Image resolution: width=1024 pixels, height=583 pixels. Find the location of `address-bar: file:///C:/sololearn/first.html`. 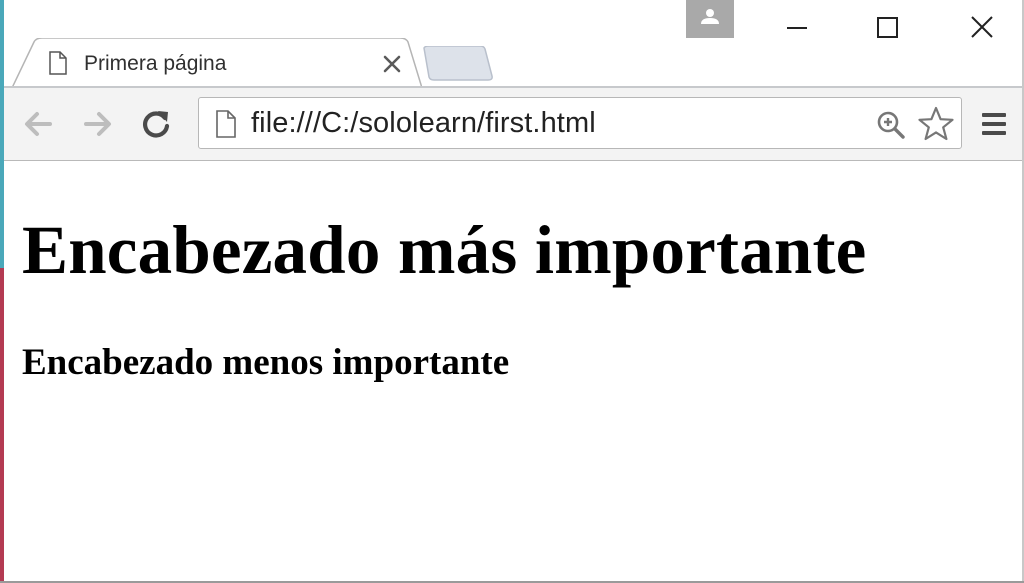

address-bar: file:///C:/sololearn/first.html is located at coordinates (580, 123).